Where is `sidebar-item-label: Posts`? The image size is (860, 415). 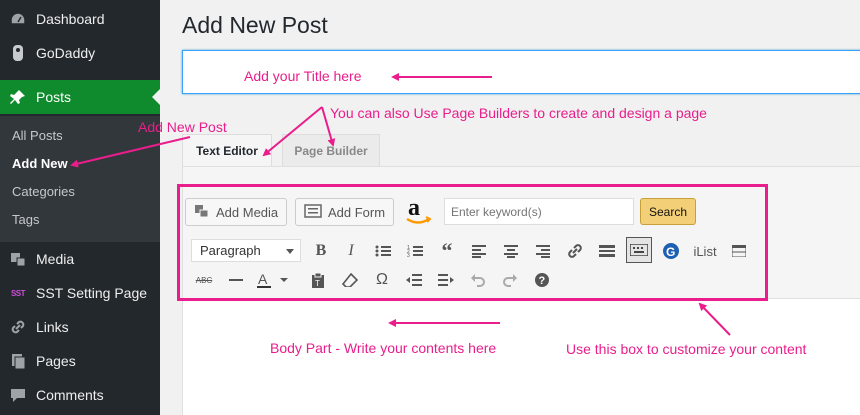
sidebar-item-label: Posts is located at coordinates (54, 97).